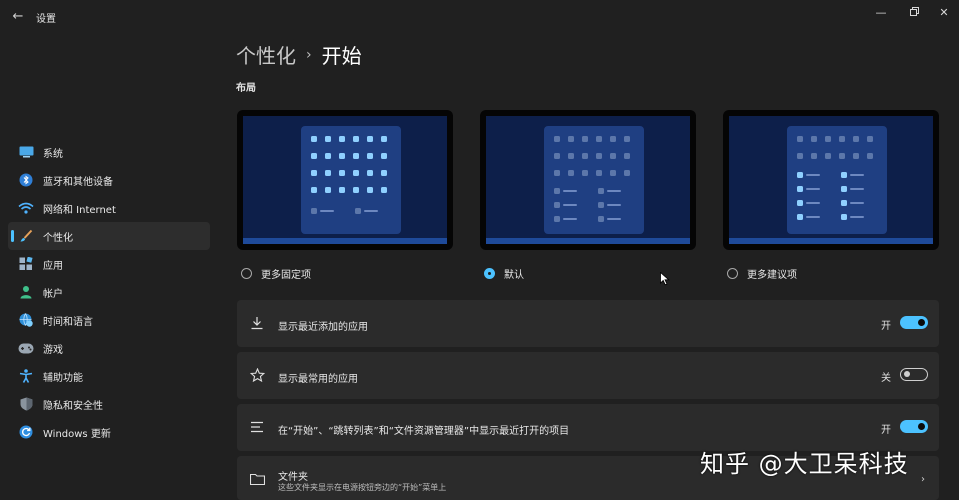 The height and width of the screenshot is (500, 959). What do you see at coordinates (881, 13) in the screenshot?
I see `minimize-icon: —` at bounding box center [881, 13].